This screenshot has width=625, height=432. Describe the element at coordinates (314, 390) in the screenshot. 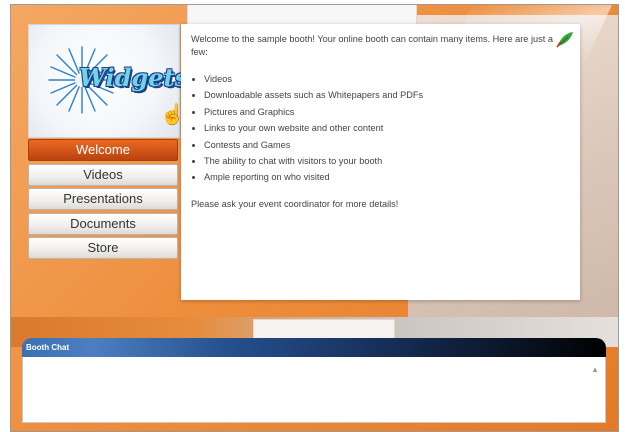

I see `chat-message-area: ▲` at that location.